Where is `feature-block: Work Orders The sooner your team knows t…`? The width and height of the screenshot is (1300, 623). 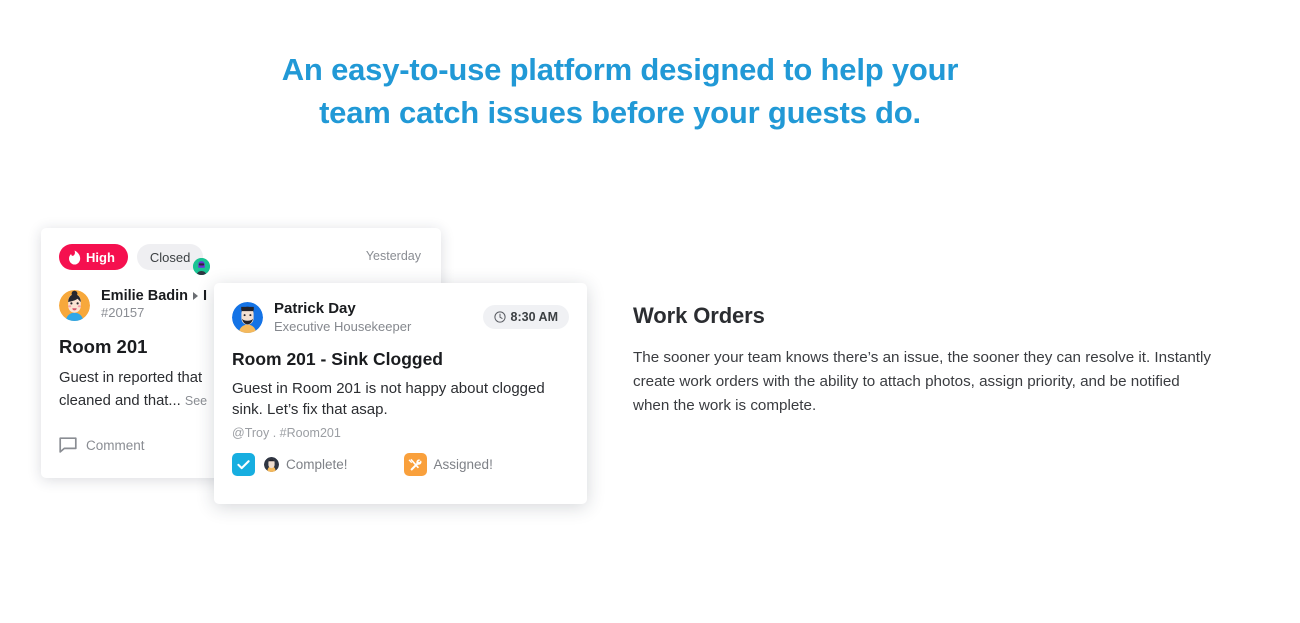 feature-block: Work Orders The sooner your team knows t… is located at coordinates (923, 360).